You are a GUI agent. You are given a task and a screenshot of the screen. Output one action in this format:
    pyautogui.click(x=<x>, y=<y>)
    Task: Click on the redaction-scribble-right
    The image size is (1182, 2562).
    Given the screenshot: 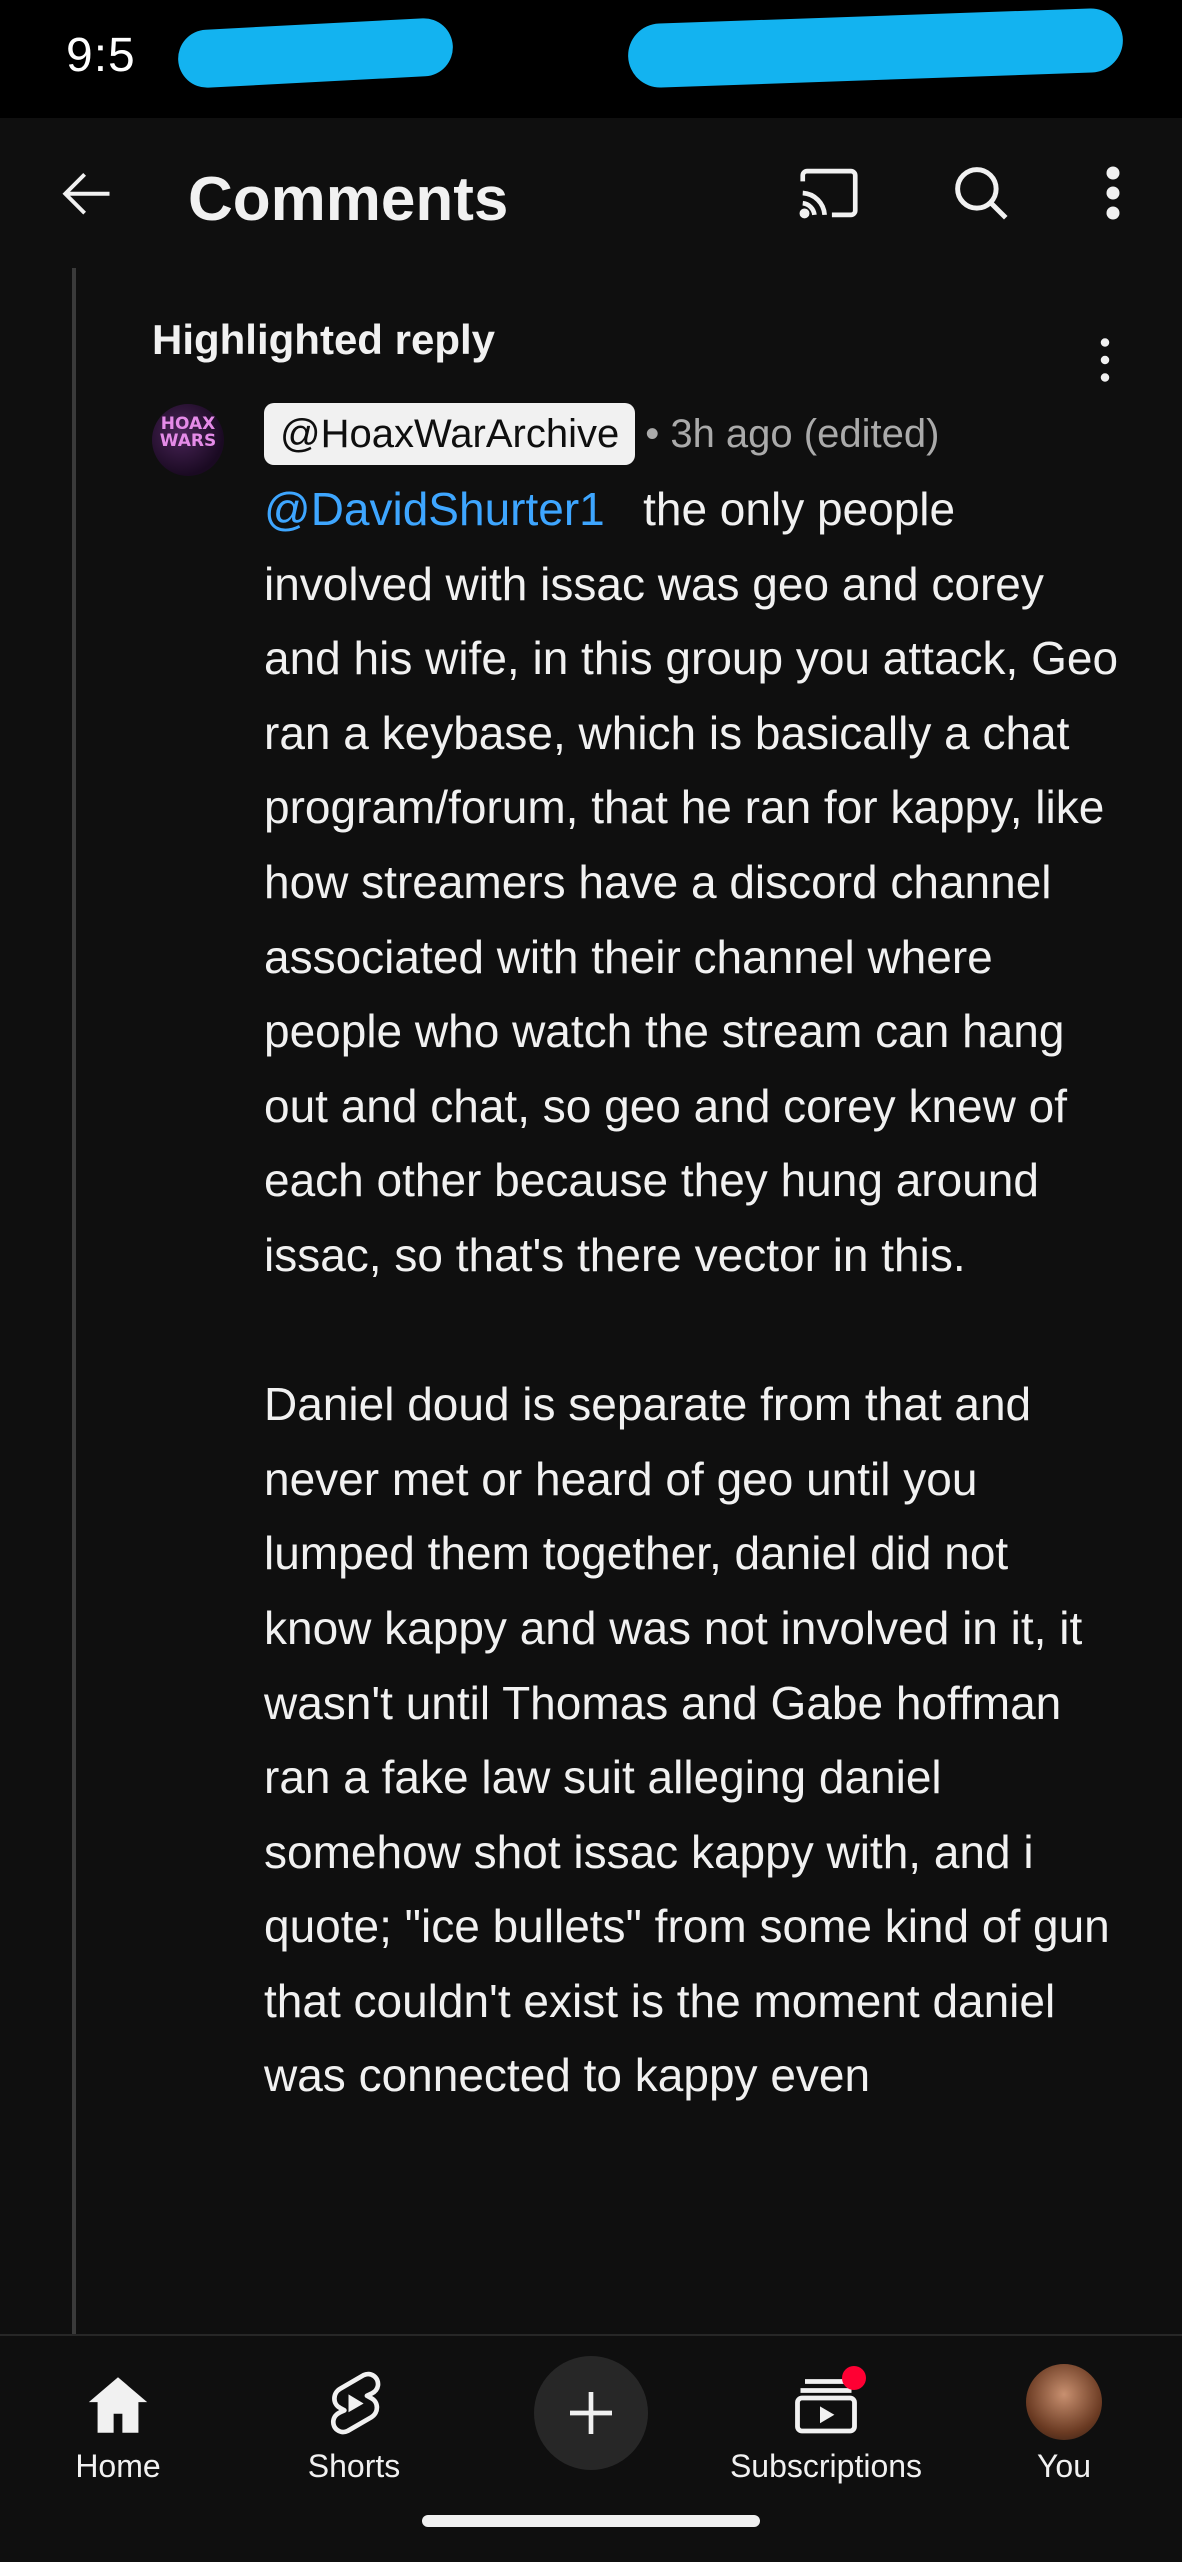 What is the action you would take?
    pyautogui.click(x=875, y=48)
    